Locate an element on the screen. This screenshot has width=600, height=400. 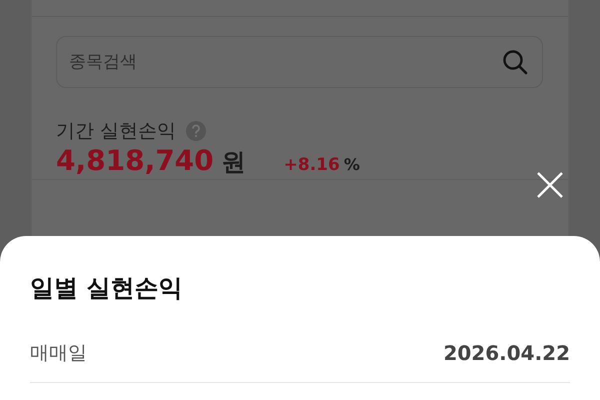
row-value: 2026.04.22 is located at coordinates (506, 353).